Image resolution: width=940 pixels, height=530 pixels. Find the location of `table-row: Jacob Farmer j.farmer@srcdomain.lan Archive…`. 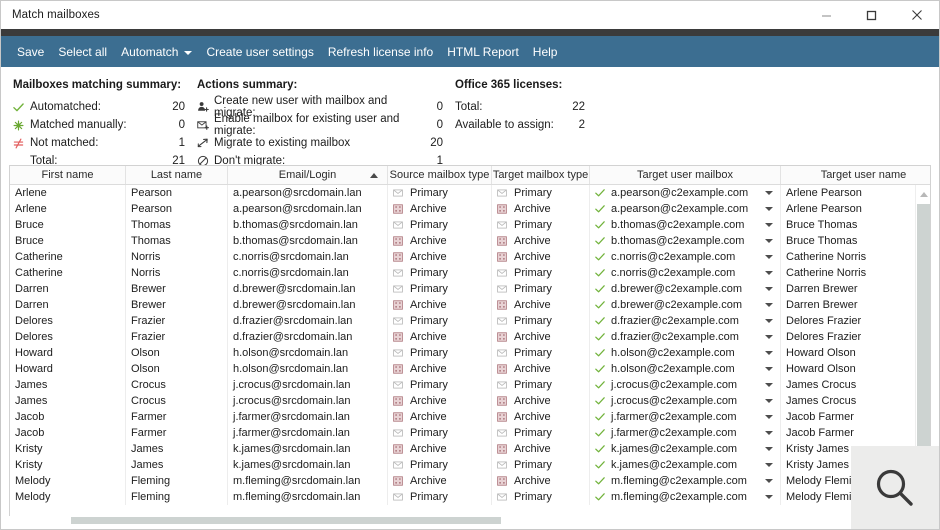

table-row: Jacob Farmer j.farmer@srcdomain.lan Archive… is located at coordinates (470, 417).